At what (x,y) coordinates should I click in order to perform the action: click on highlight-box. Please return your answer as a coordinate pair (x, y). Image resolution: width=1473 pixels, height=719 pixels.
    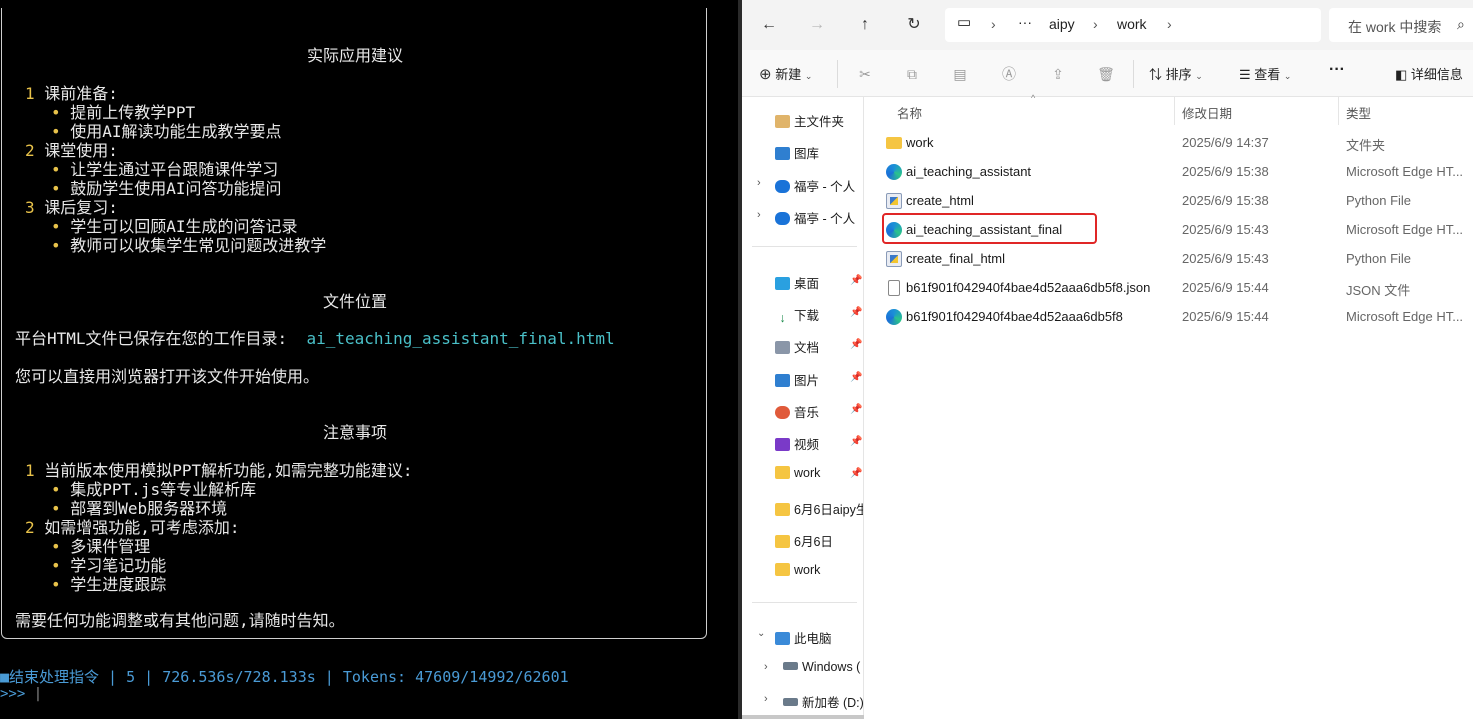
    Looking at the image, I should click on (989, 228).